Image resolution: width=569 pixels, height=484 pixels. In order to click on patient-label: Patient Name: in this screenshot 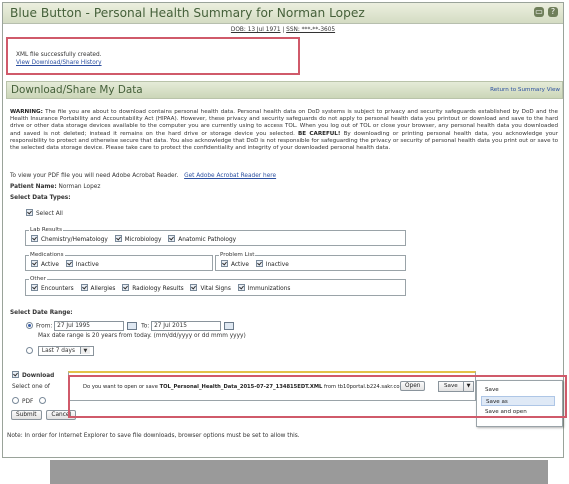, I will do `click(33, 187)`.